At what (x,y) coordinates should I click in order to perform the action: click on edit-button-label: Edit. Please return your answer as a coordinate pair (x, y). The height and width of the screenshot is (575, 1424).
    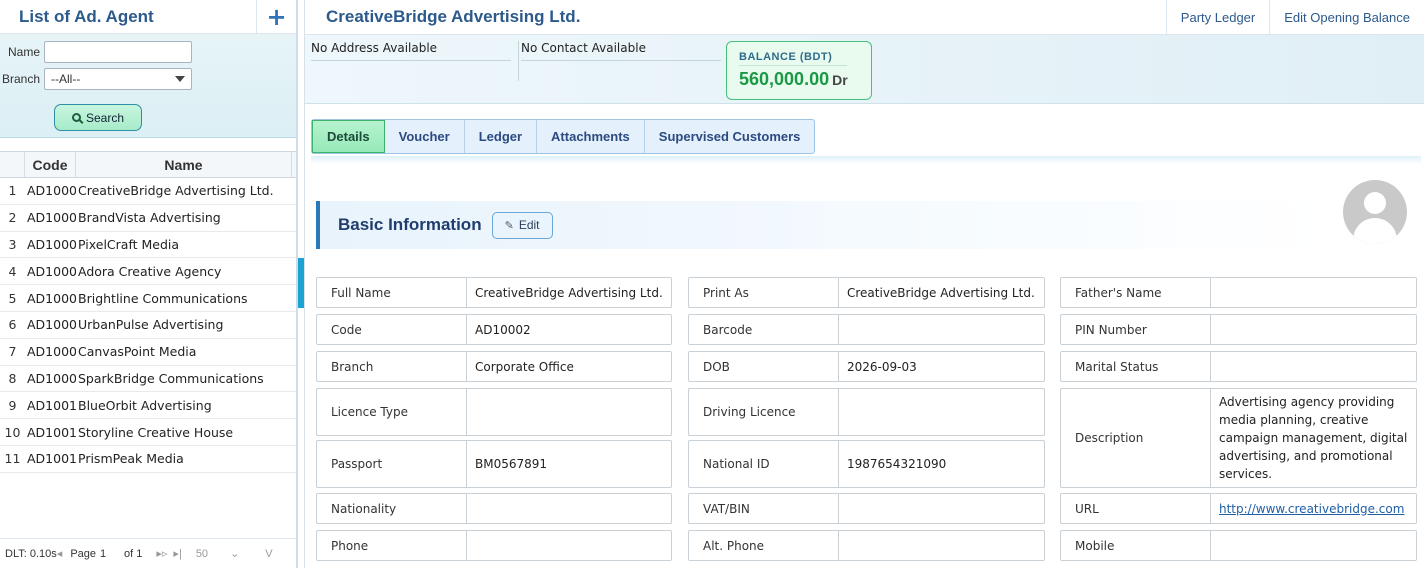
    Looking at the image, I should click on (529, 225).